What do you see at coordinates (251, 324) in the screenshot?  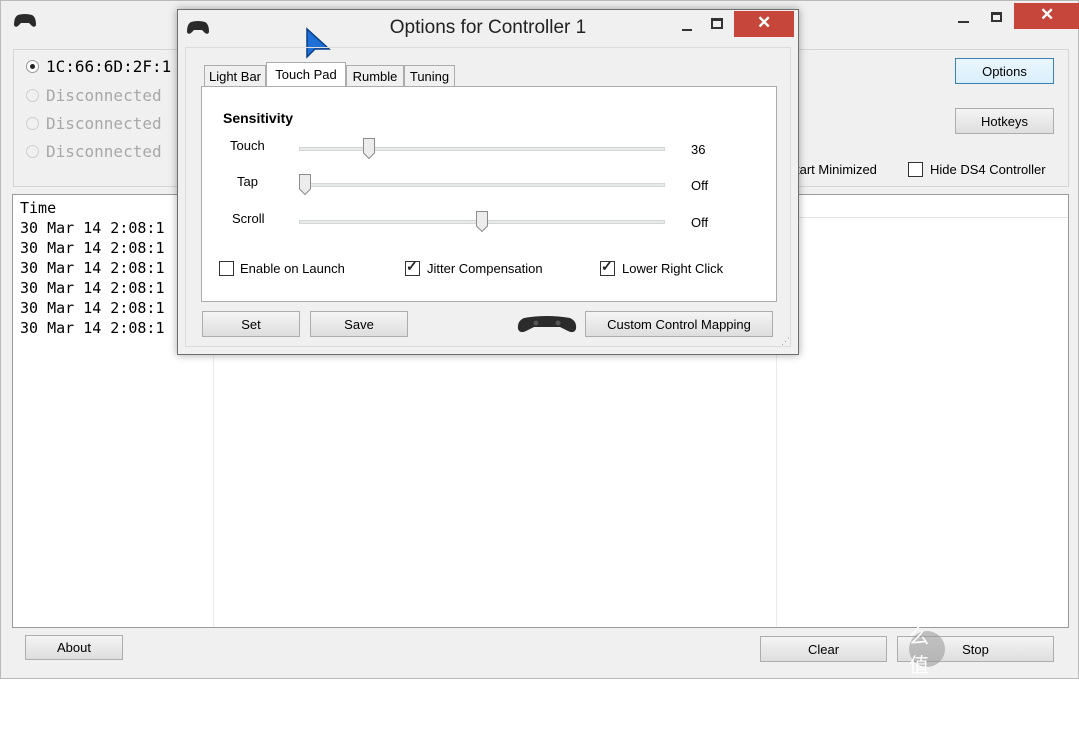 I see `set-button: Set` at bounding box center [251, 324].